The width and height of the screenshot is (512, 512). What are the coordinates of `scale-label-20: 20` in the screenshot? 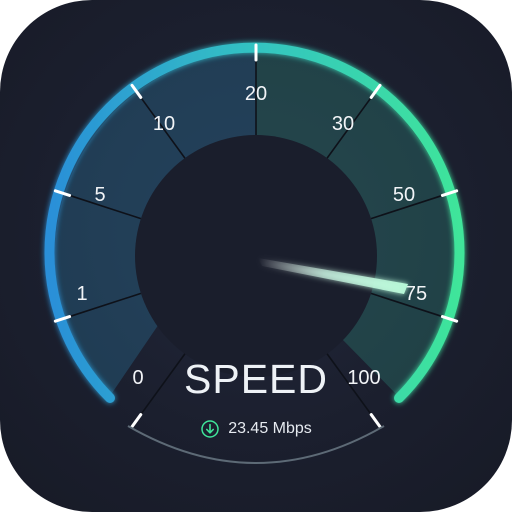 It's located at (256, 94).